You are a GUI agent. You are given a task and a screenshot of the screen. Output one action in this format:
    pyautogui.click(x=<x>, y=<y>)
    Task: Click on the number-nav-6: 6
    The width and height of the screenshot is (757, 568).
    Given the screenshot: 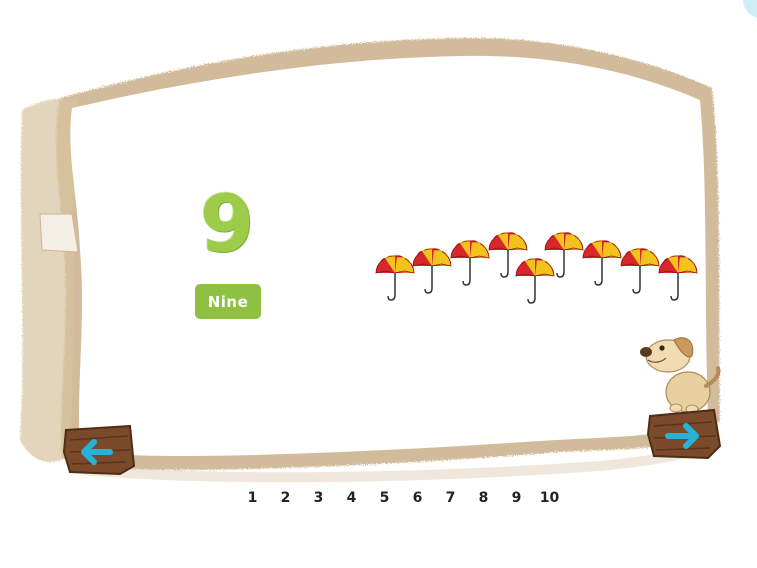 What is the action you would take?
    pyautogui.click(x=417, y=502)
    